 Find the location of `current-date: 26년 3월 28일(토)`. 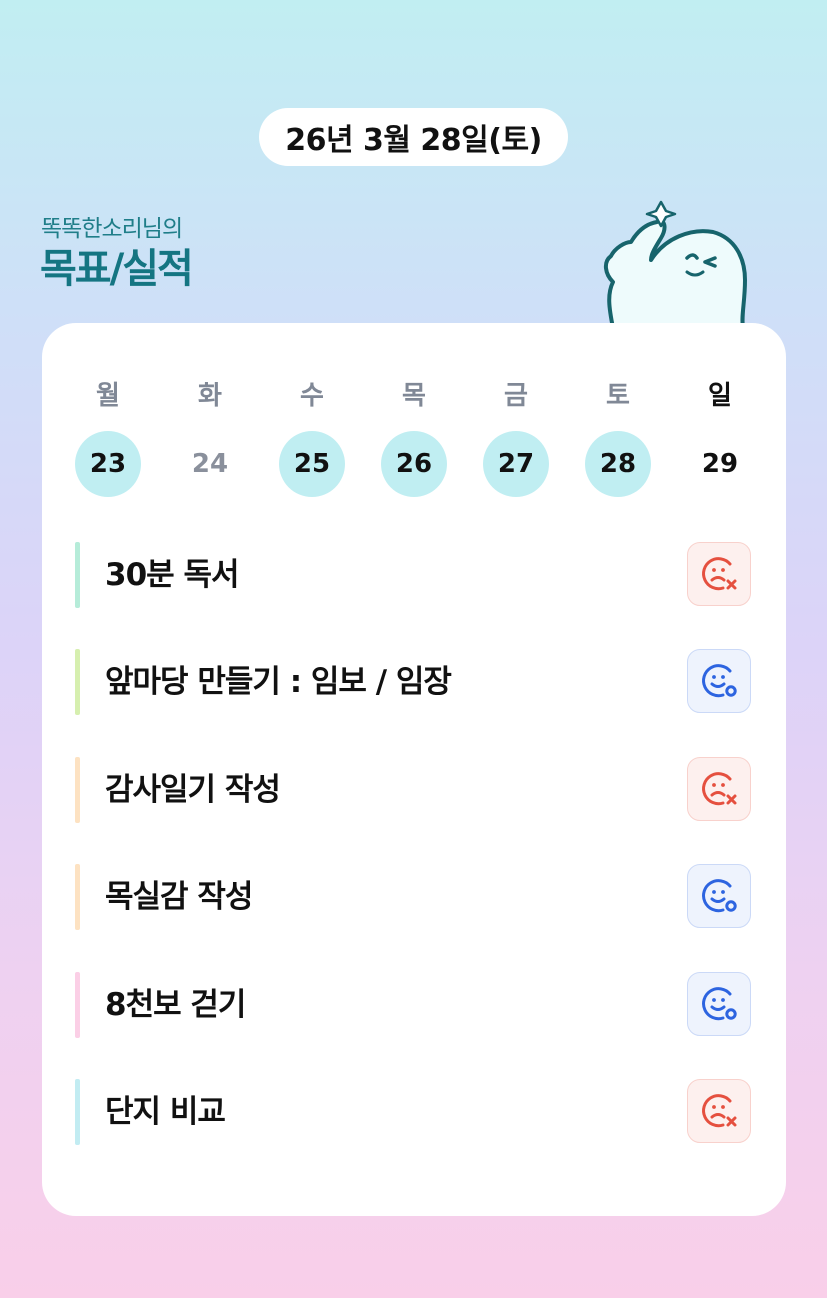

current-date: 26년 3월 28일(토) is located at coordinates (413, 140).